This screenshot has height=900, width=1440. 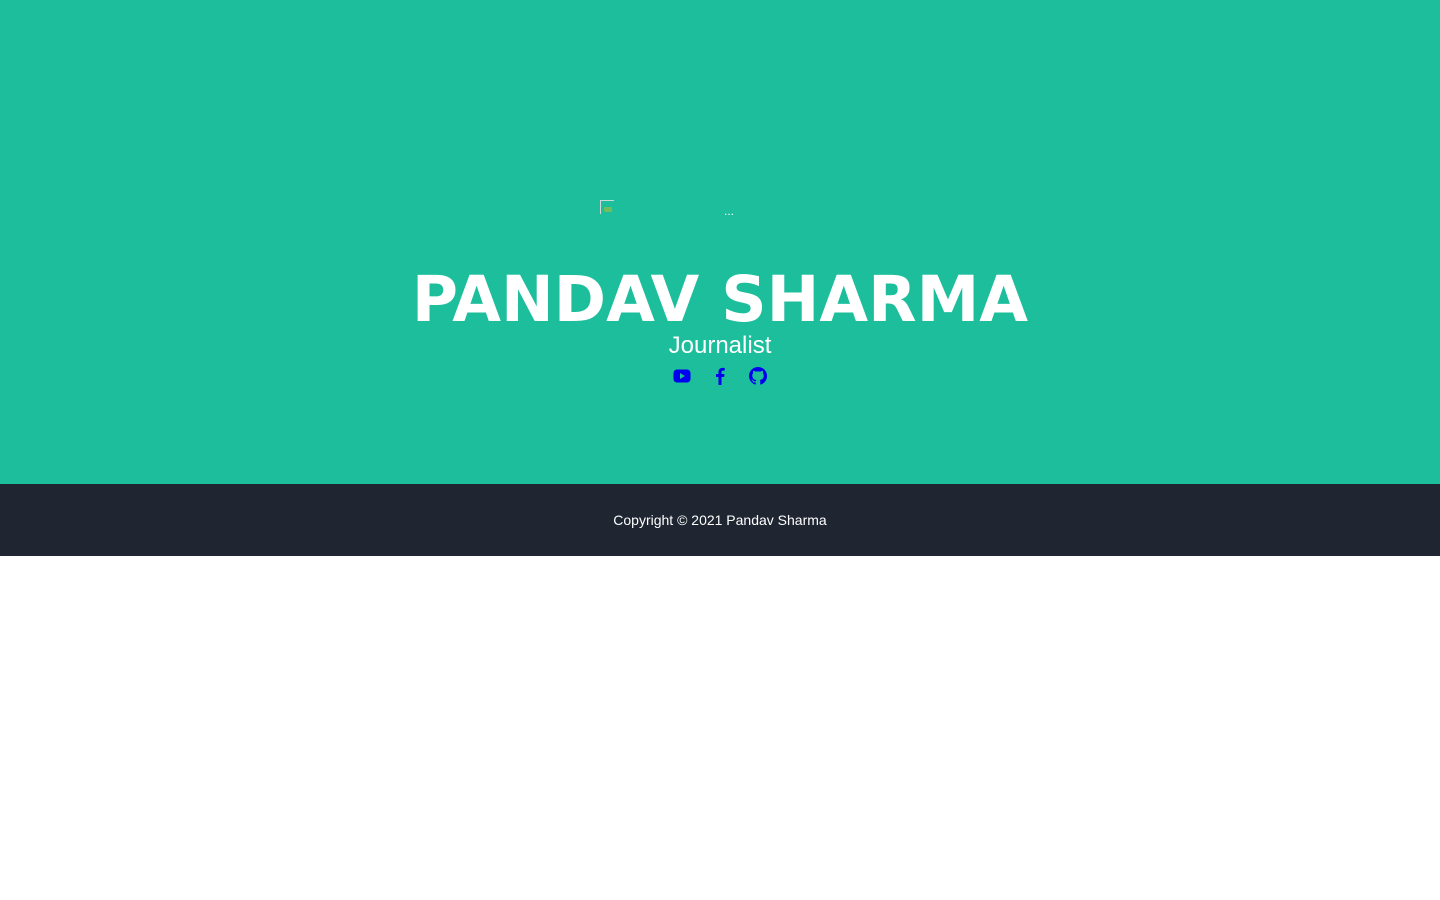 I want to click on copyright-text: Copyright © 2021 Pandav Sharma, so click(x=720, y=520).